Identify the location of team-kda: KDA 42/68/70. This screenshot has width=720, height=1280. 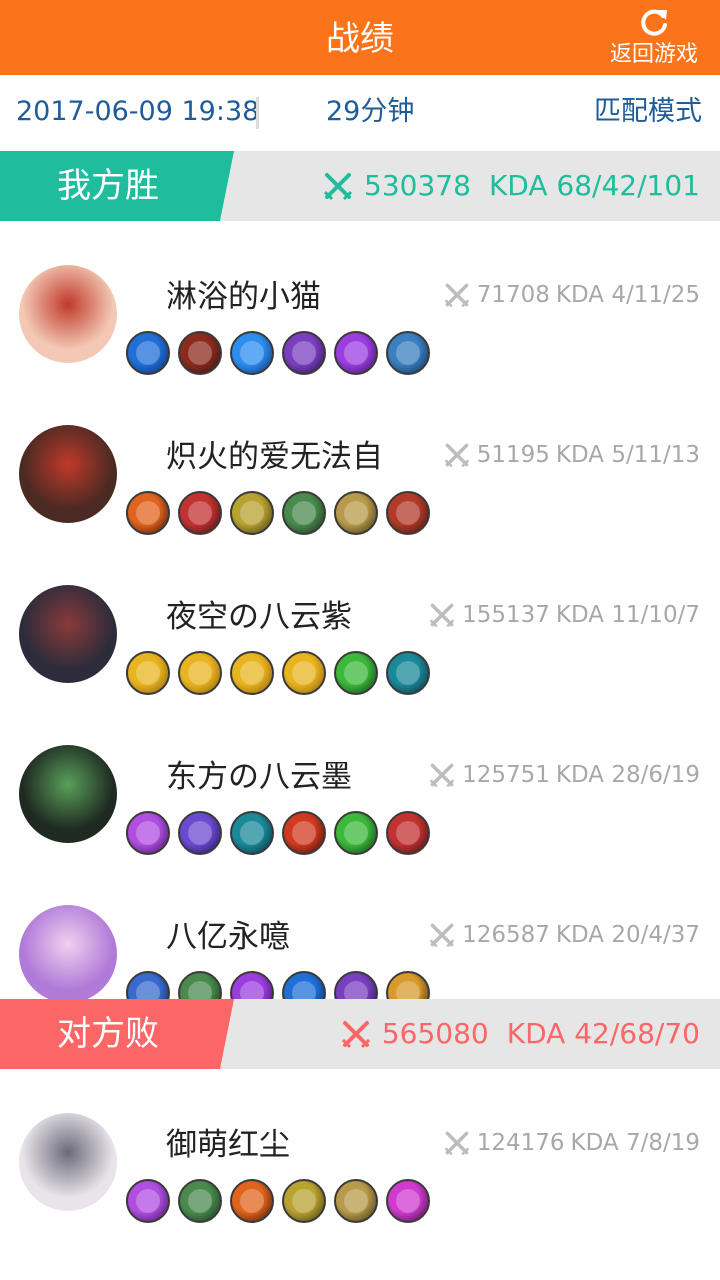
(603, 1033).